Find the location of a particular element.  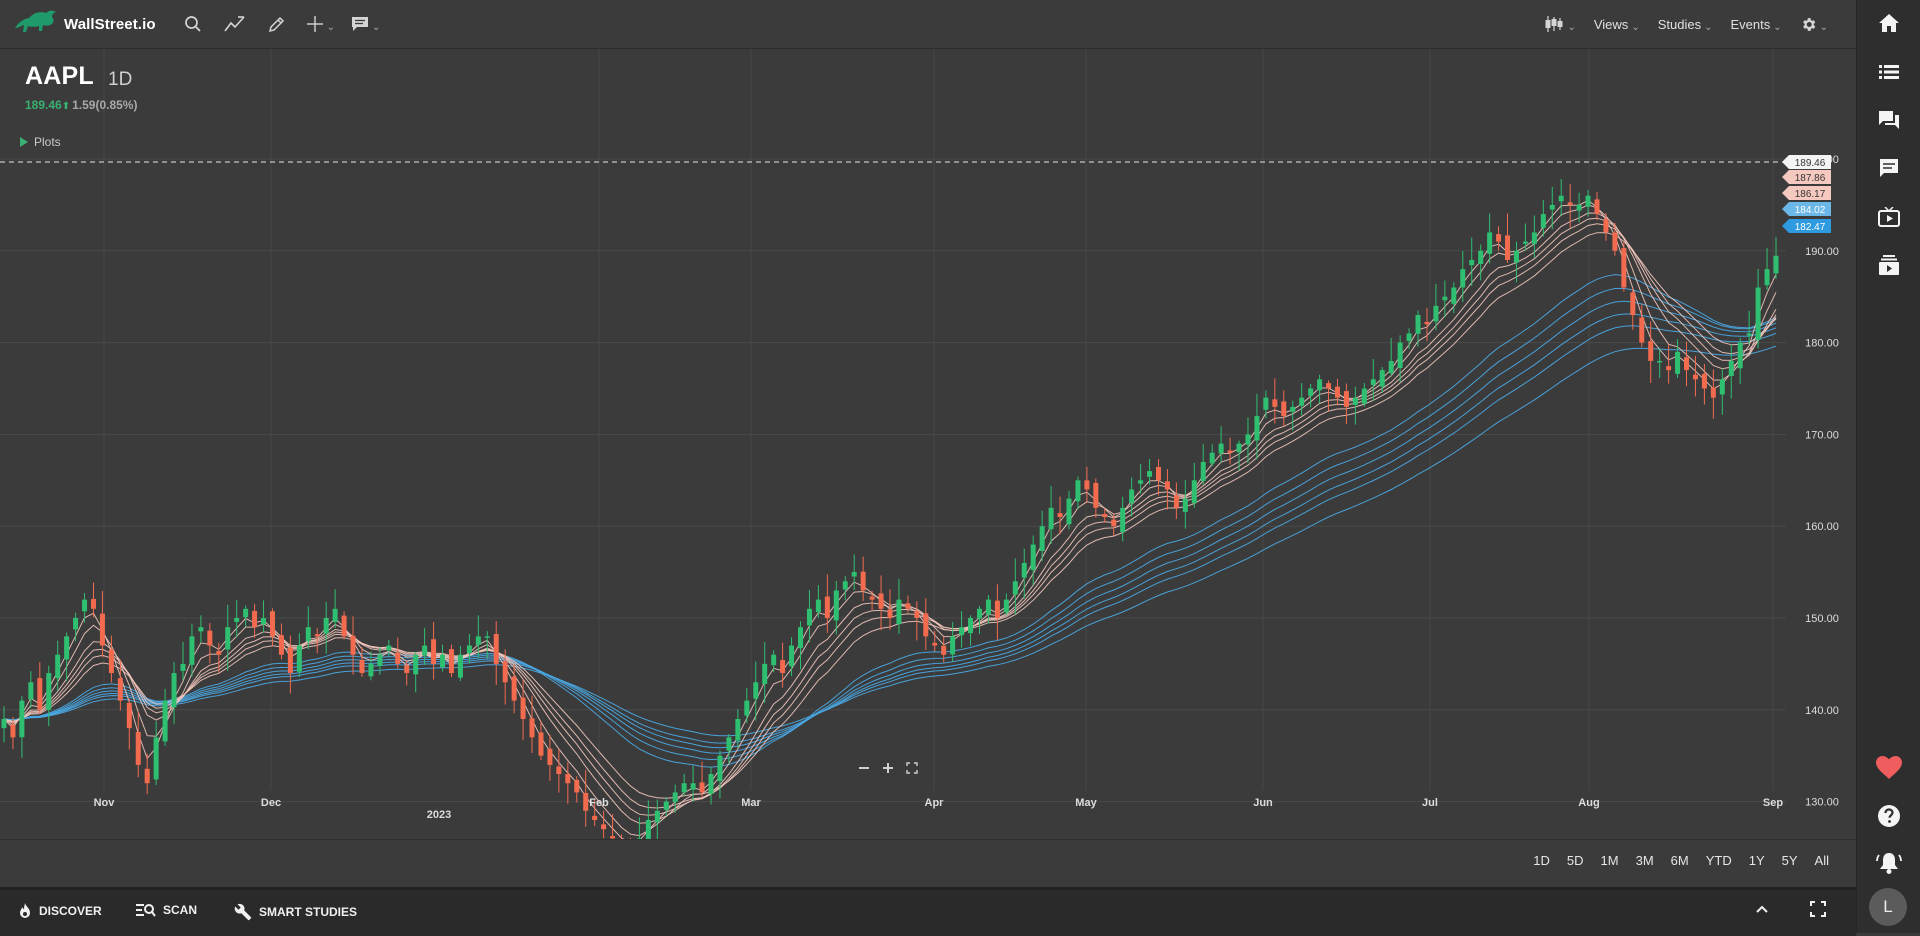

symbol-ticker: AAPL is located at coordinates (59, 76).